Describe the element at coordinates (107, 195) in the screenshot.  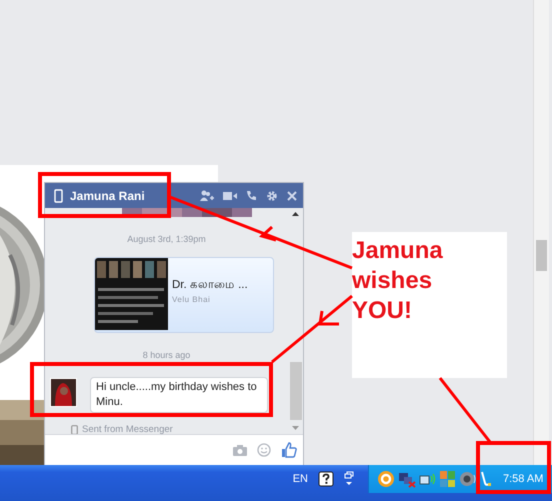
I see `contact-name: Jamuna Rani` at that location.